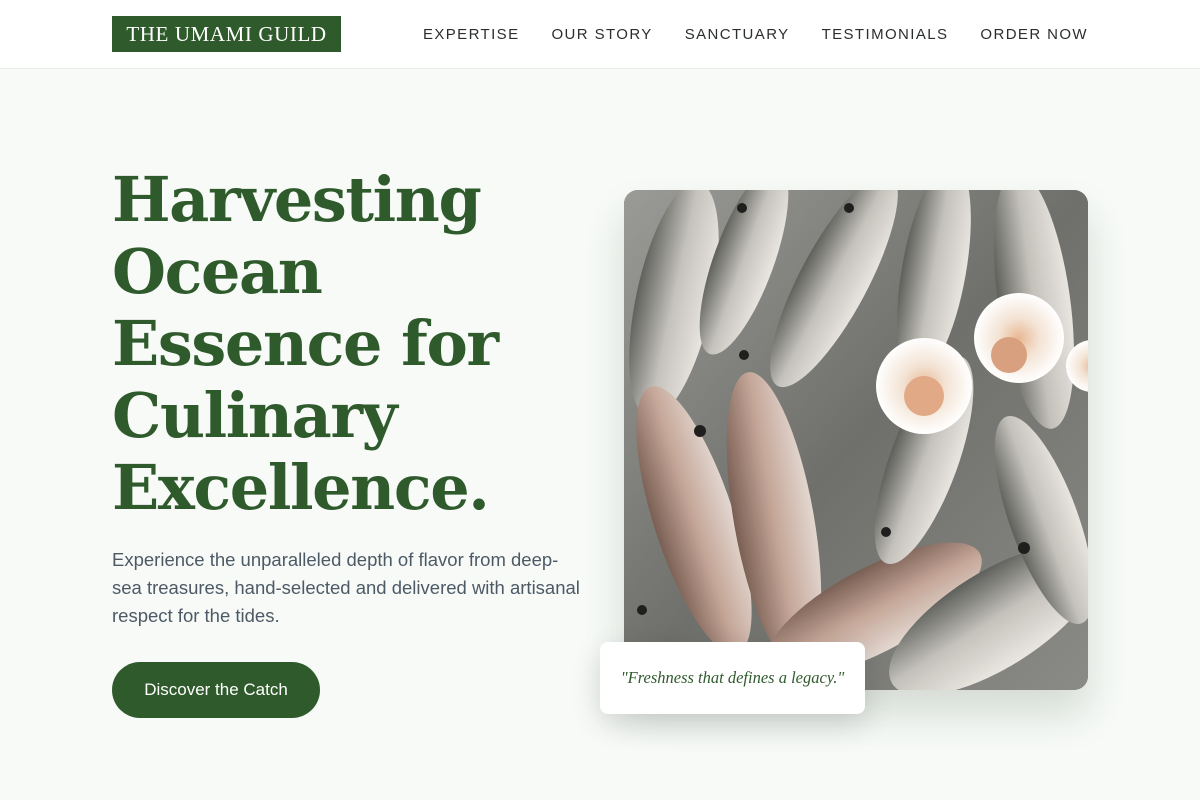 The height and width of the screenshot is (800, 1200). Describe the element at coordinates (885, 34) in the screenshot. I see `nav-testimonials: TESTIMONIALS` at that location.